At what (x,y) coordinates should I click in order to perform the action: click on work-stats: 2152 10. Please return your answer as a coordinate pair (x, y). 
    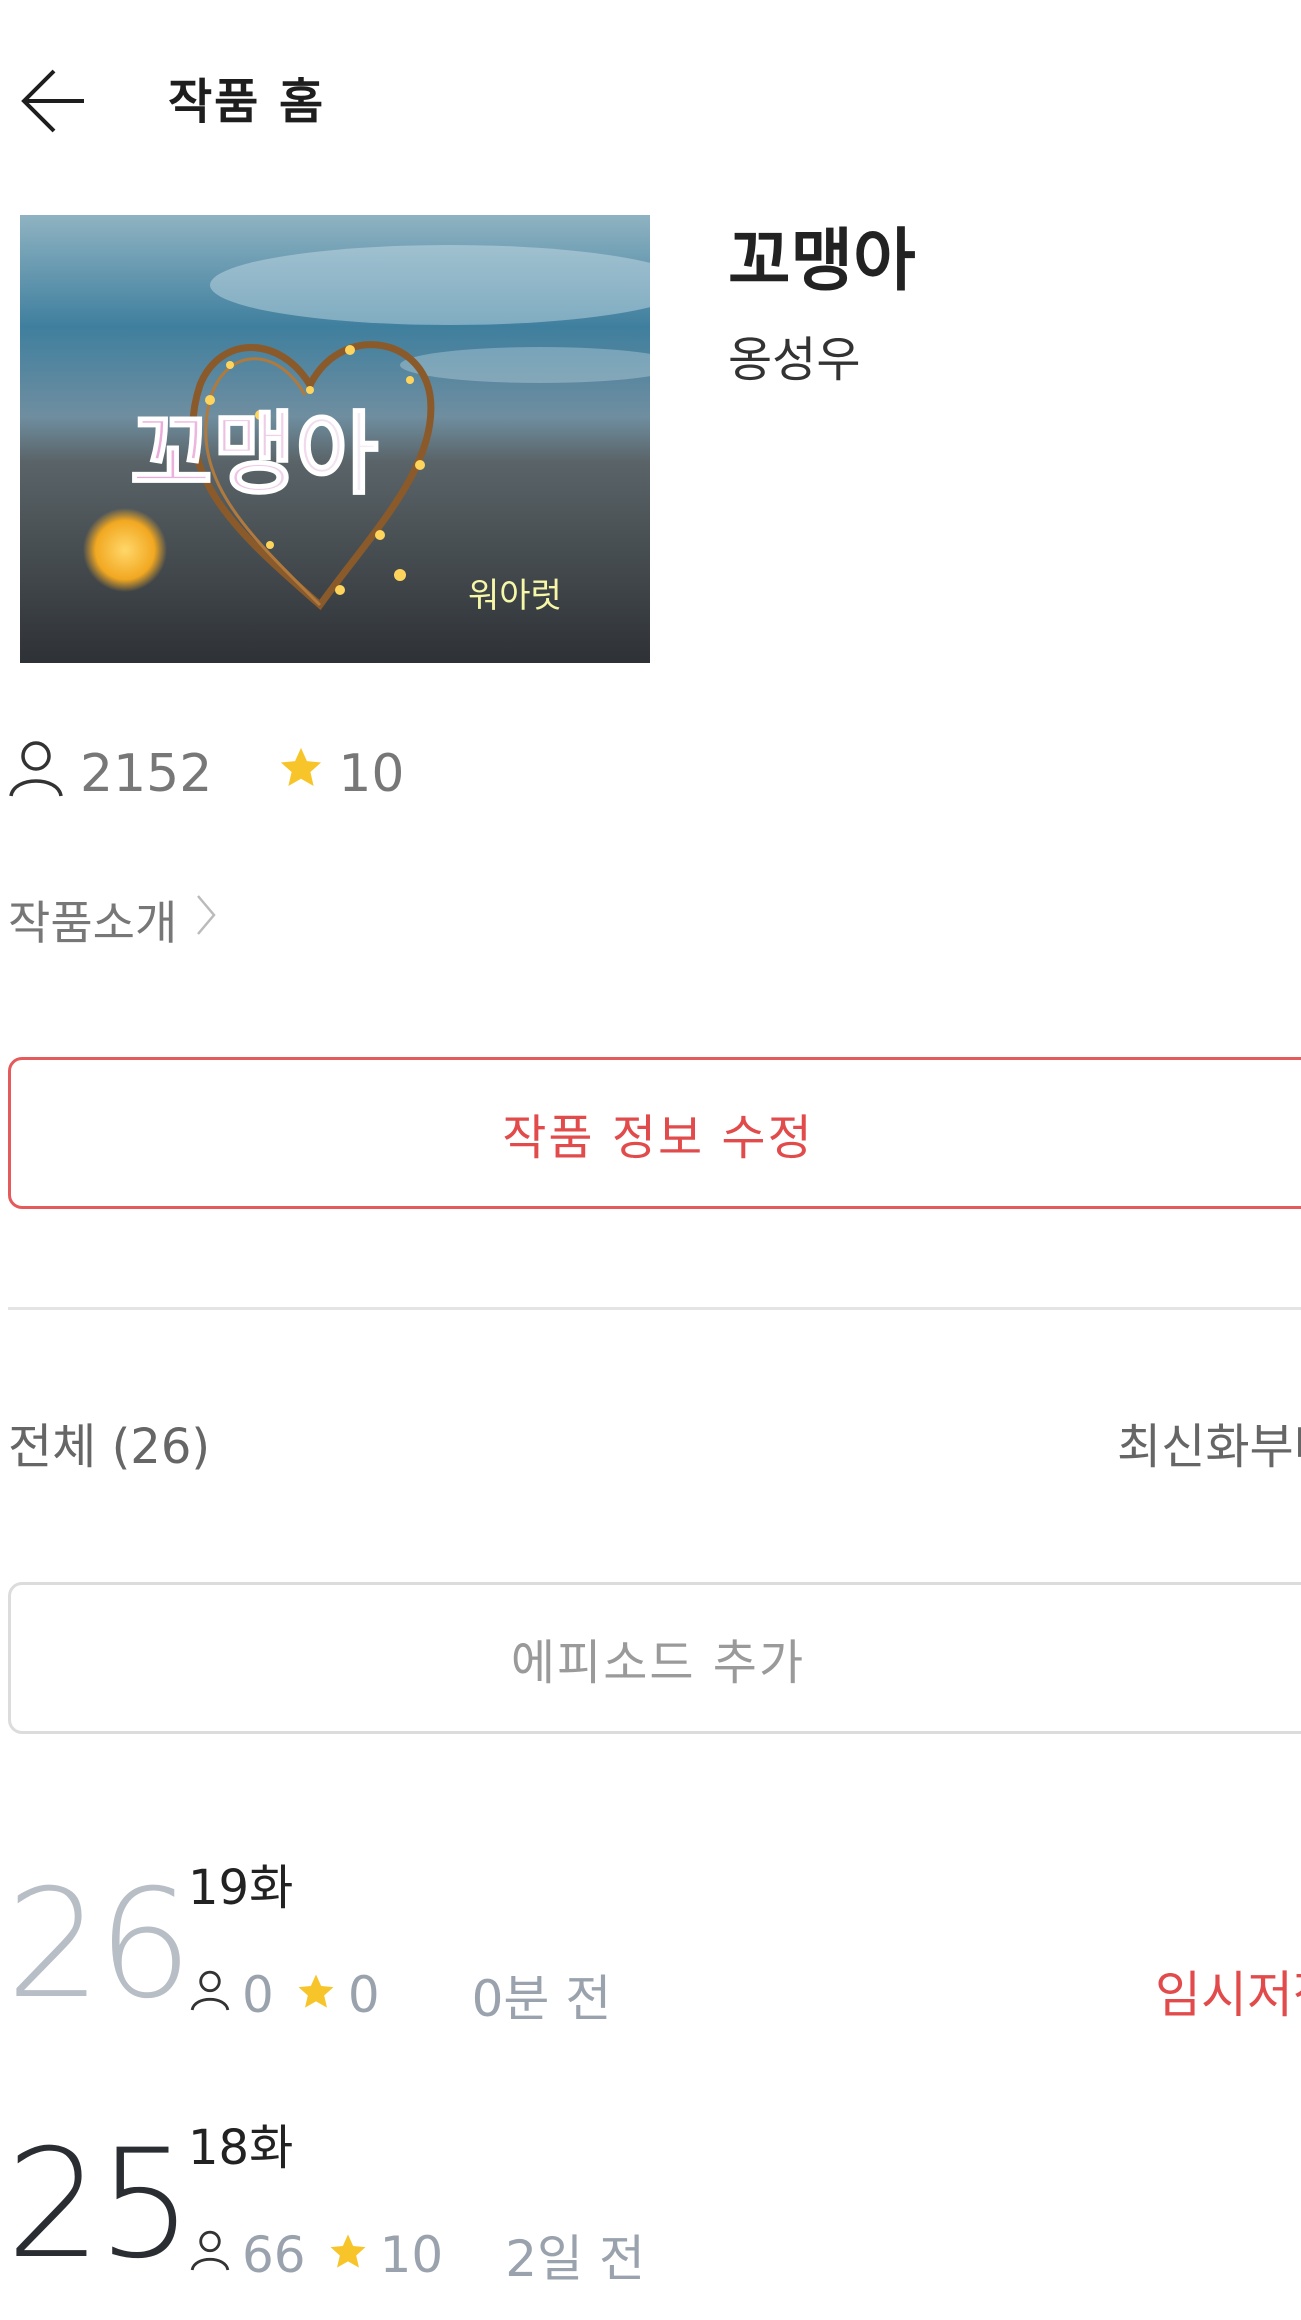
    Looking at the image, I should click on (206, 773).